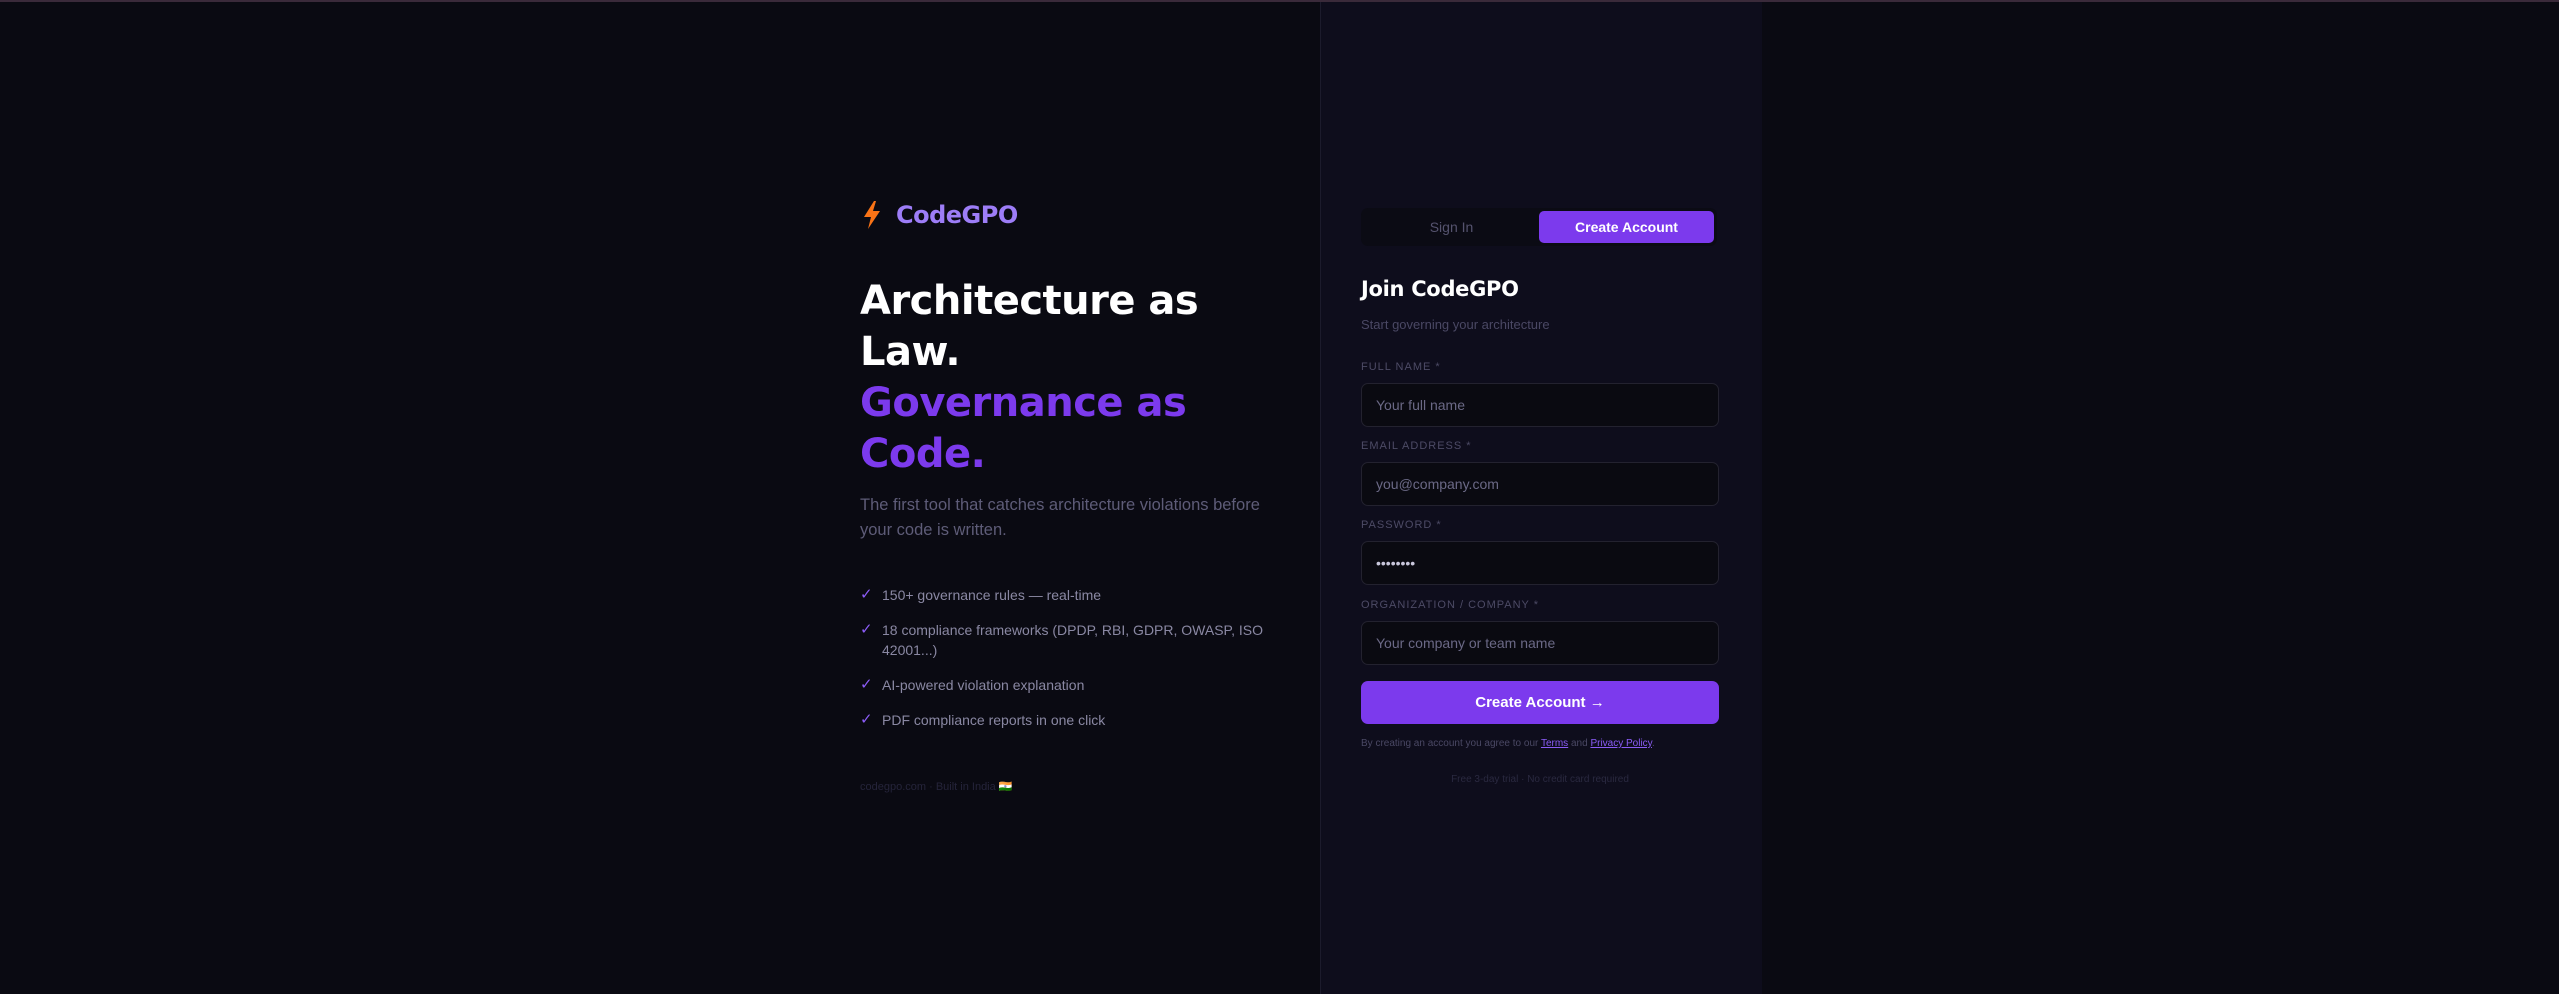 This screenshot has height=994, width=2559. Describe the element at coordinates (1540, 405) in the screenshot. I see `full-name-field` at that location.